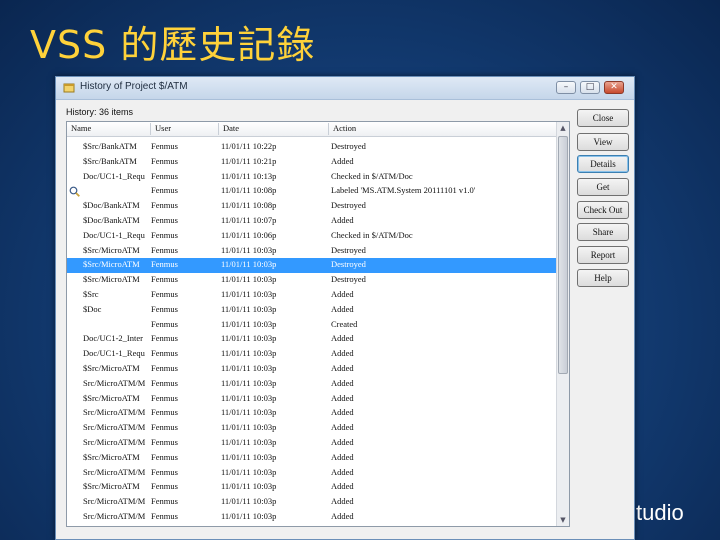  I want to click on scroll-down-icon: ▼, so click(563, 520).